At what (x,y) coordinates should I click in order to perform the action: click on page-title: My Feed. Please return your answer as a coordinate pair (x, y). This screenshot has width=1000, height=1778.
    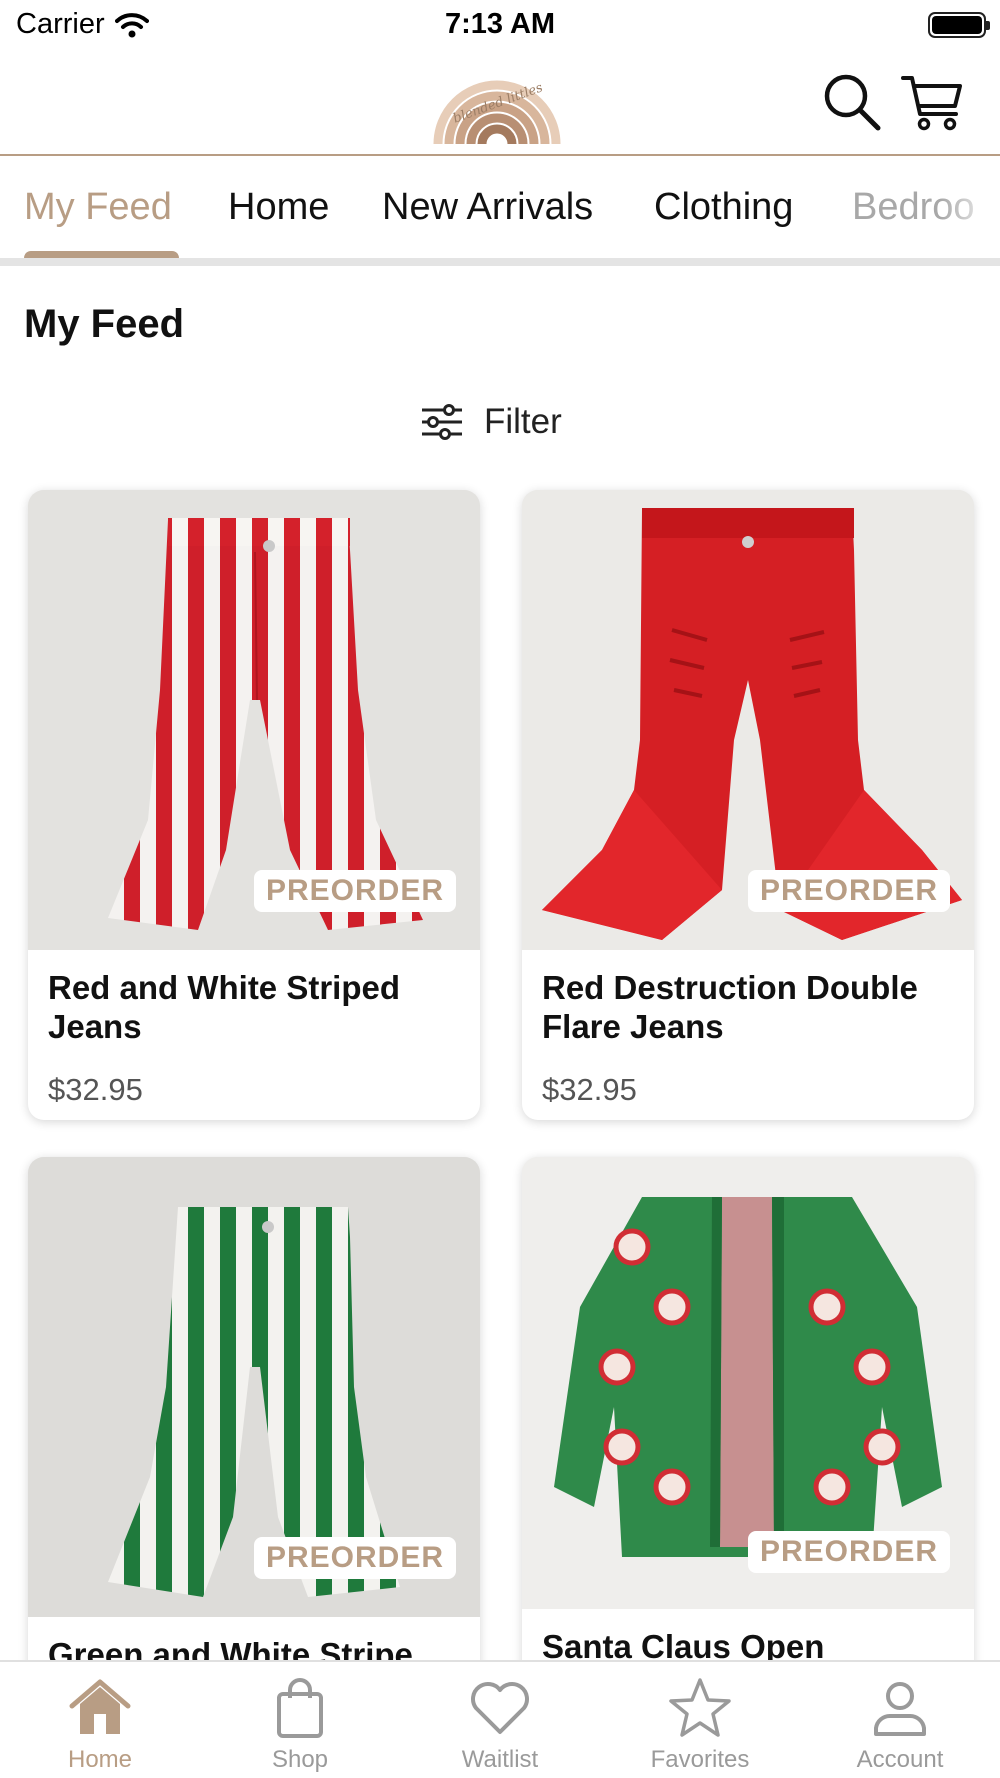
    Looking at the image, I should click on (104, 324).